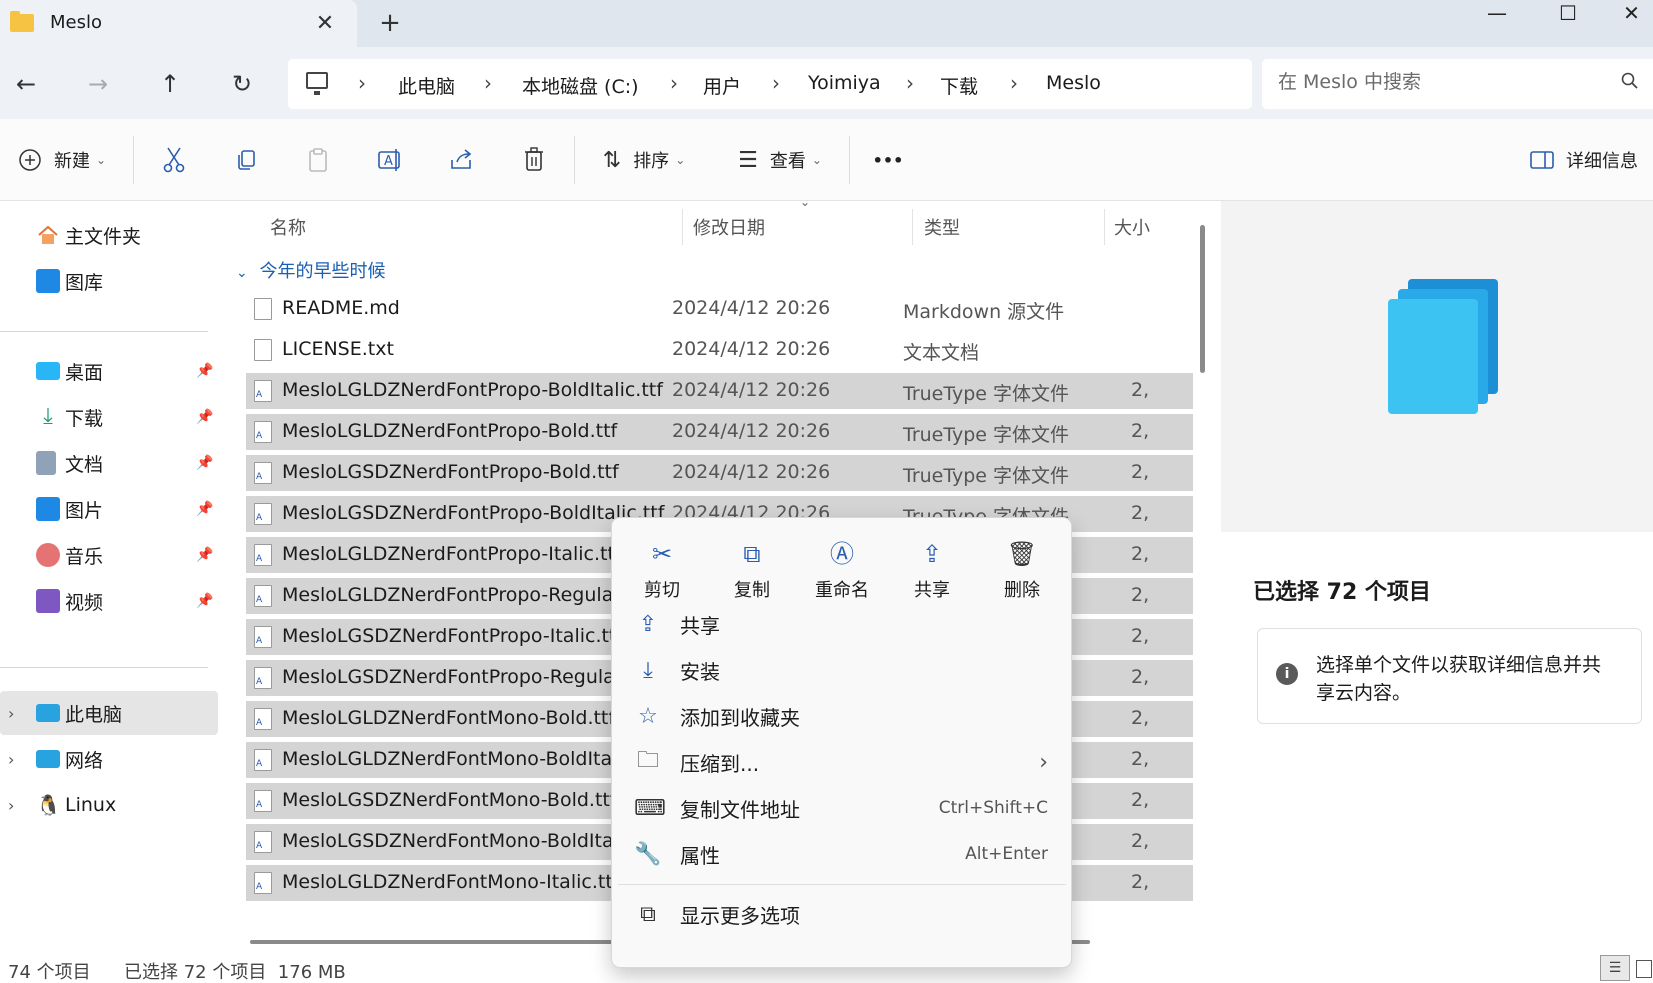  I want to click on menu-item-show-more: ⧉ 显示更多选项, so click(842, 914).